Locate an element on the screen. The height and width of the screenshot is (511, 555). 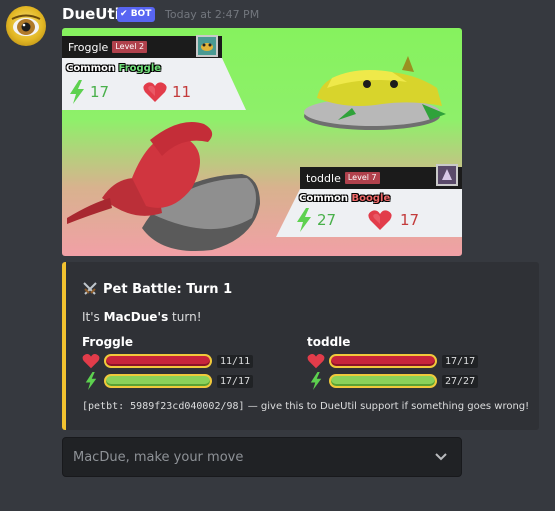
bot-badge: ✔ BOT is located at coordinates (136, 14).